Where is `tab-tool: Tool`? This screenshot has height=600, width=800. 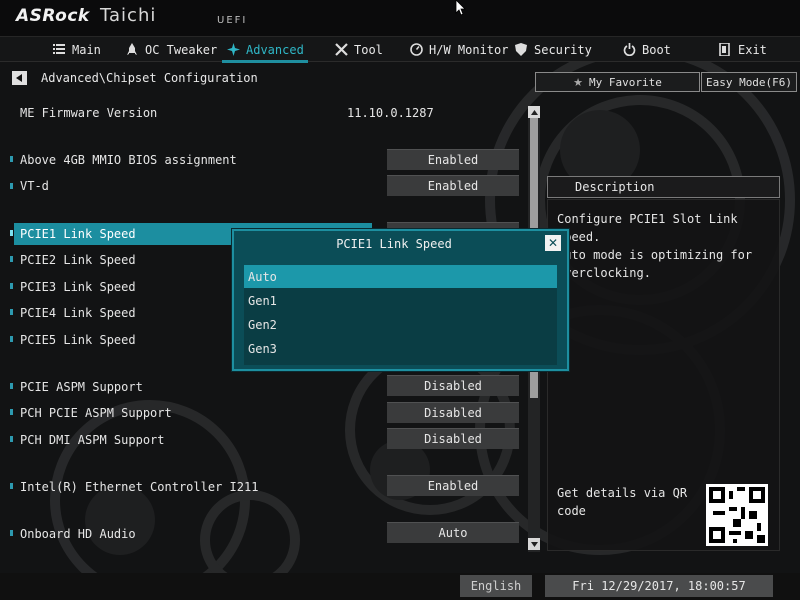 tab-tool: Tool is located at coordinates (358, 49).